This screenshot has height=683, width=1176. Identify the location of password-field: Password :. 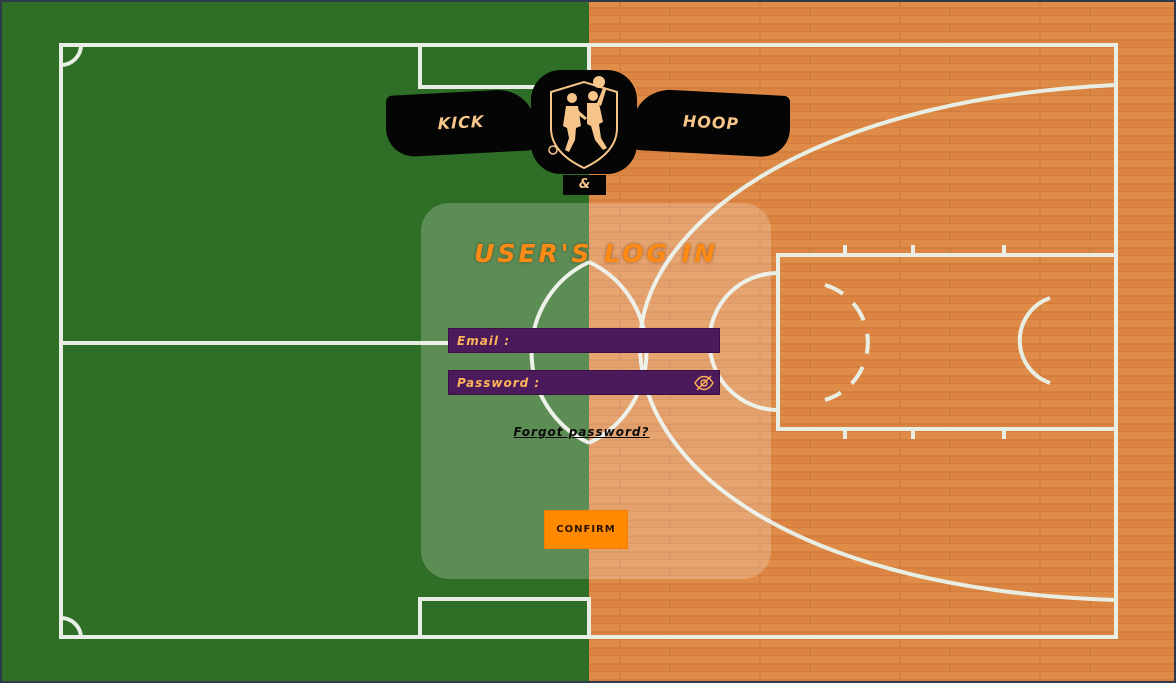
(584, 382).